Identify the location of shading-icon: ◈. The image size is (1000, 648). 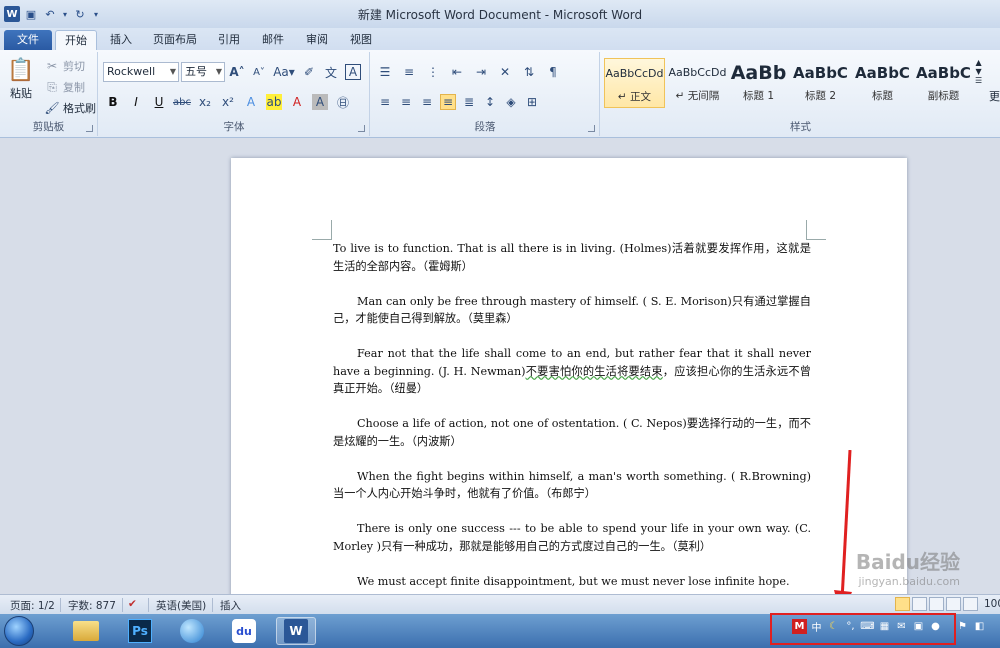
(511, 102).